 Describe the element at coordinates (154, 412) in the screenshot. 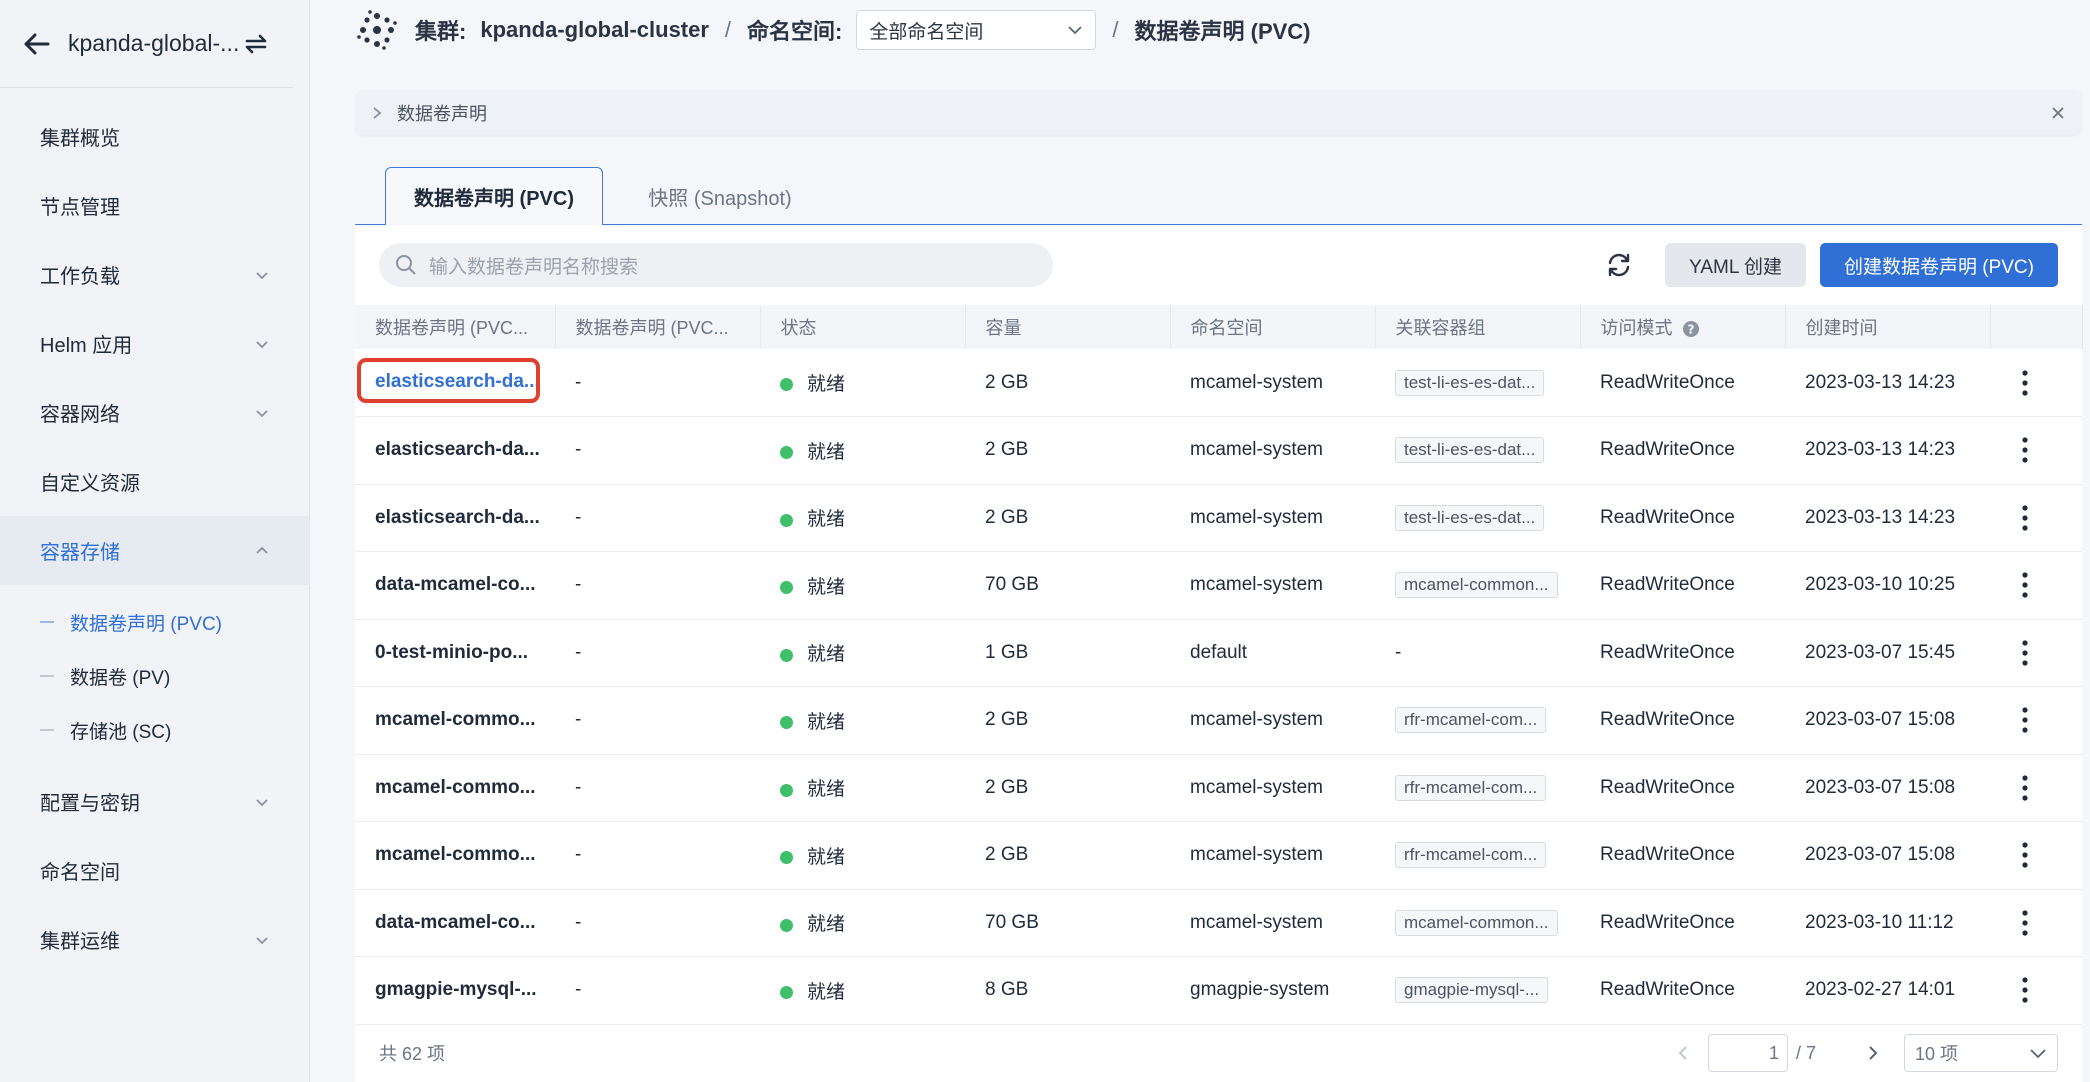

I see `sidebar-item-network: 容器网络` at that location.